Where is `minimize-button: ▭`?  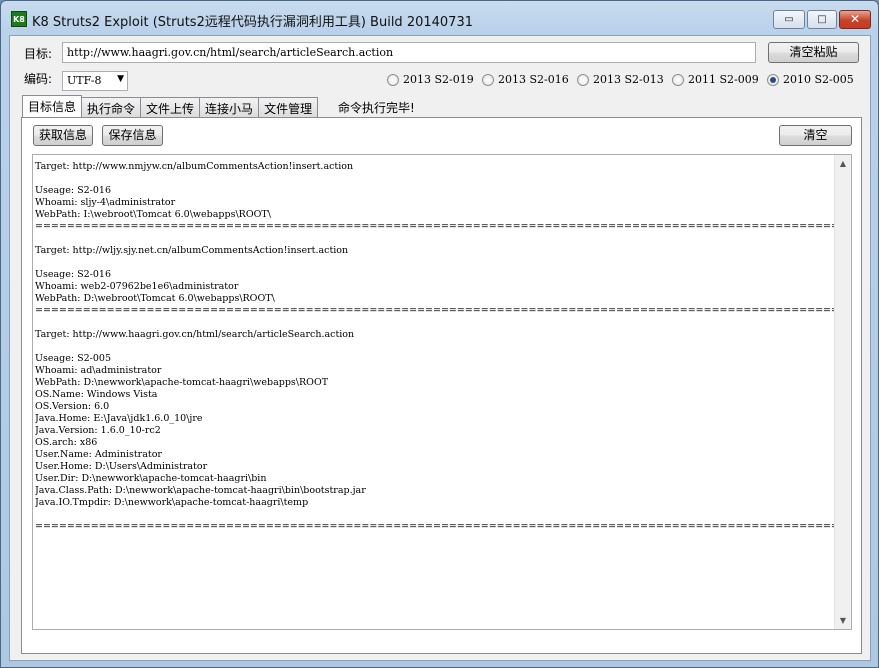 minimize-button: ▭ is located at coordinates (789, 19).